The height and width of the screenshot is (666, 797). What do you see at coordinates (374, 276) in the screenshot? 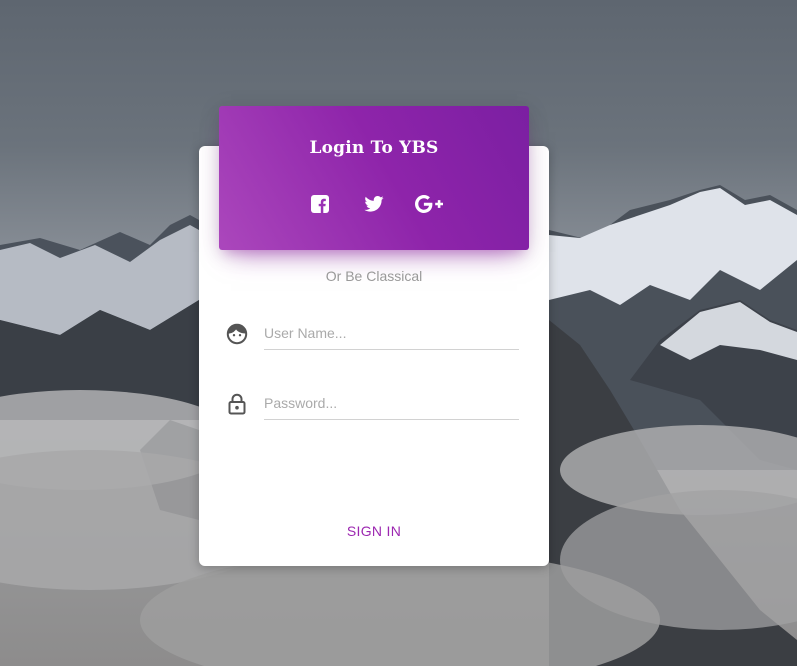
I see `alternative-login-text: Or Be Classical` at bounding box center [374, 276].